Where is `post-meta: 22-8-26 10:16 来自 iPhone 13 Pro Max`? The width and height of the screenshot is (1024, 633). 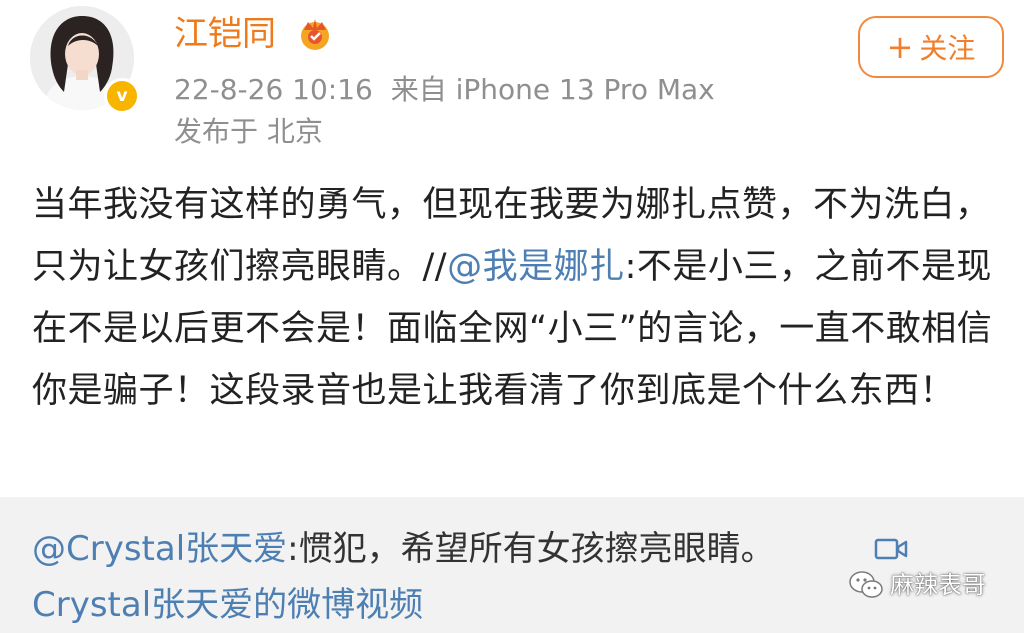 post-meta: 22-8-26 10:16 来自 iPhone 13 Pro Max is located at coordinates (444, 90).